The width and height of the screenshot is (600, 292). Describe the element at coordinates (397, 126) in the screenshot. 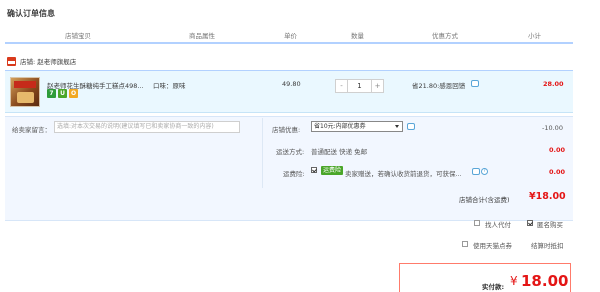

I see `dropdown-arrow-icon` at that location.